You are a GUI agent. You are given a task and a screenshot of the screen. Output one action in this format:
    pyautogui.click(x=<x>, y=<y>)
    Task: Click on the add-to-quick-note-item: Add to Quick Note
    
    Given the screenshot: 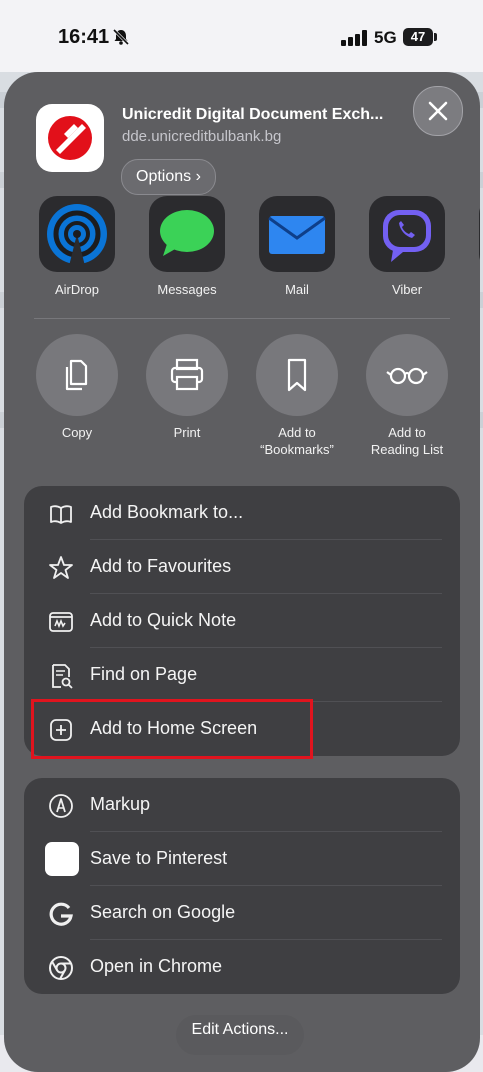 What is the action you would take?
    pyautogui.click(x=242, y=621)
    